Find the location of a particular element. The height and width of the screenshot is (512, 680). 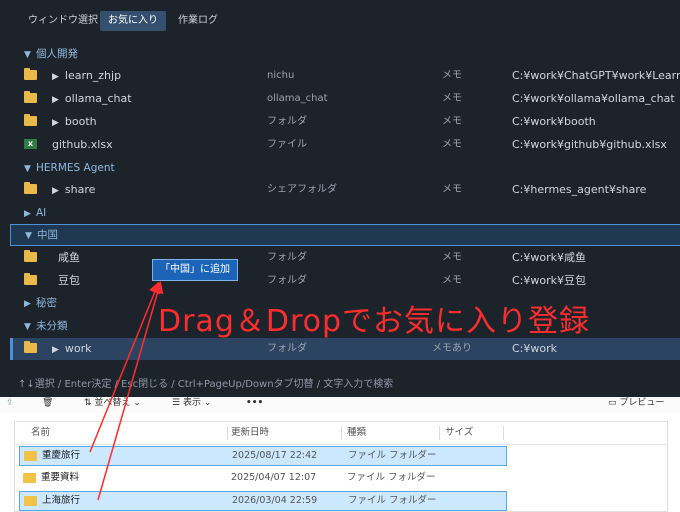

item-path: C:¥work¥ollama¥ollama_chat is located at coordinates (593, 98).